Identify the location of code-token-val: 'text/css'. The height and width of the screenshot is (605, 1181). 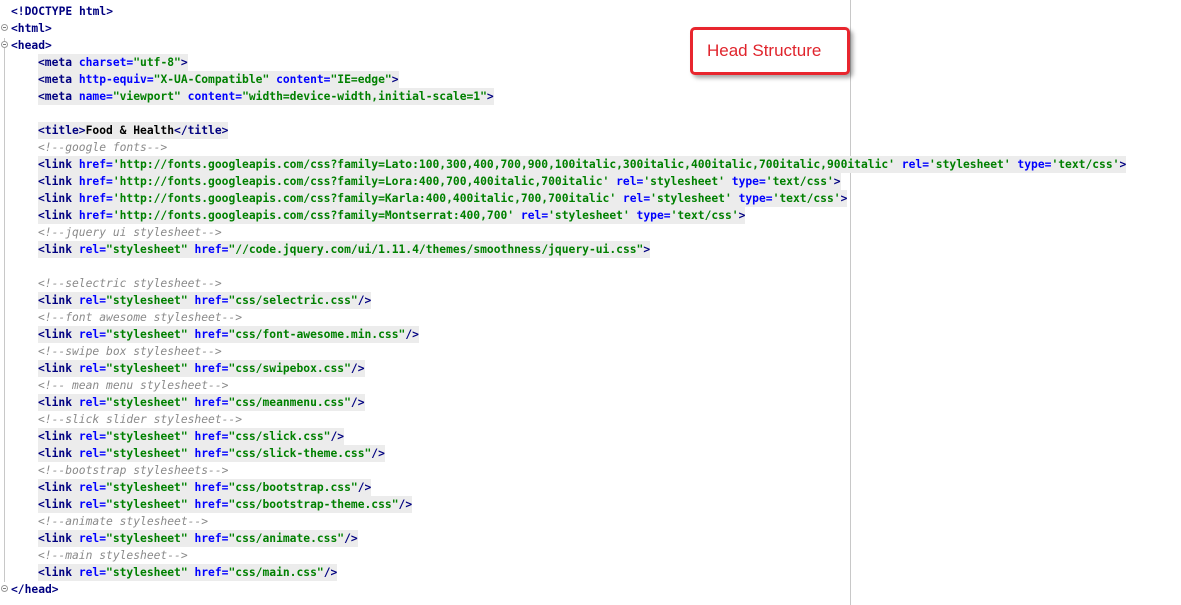
(806, 198).